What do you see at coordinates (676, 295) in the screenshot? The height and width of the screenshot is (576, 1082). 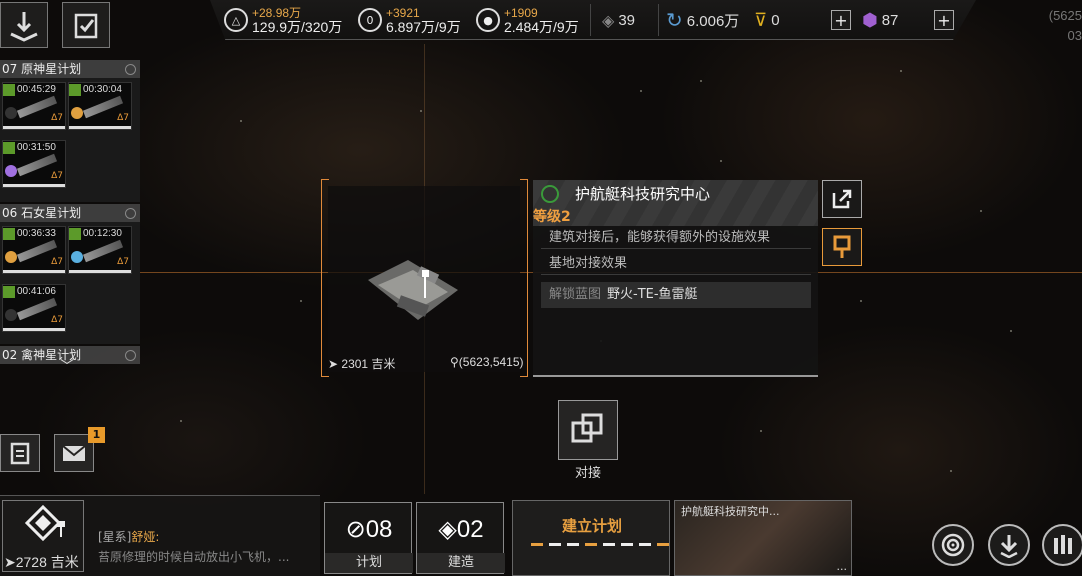 I see `info-unlock: 解锁蓝图 野火-TE-鱼雷艇` at bounding box center [676, 295].